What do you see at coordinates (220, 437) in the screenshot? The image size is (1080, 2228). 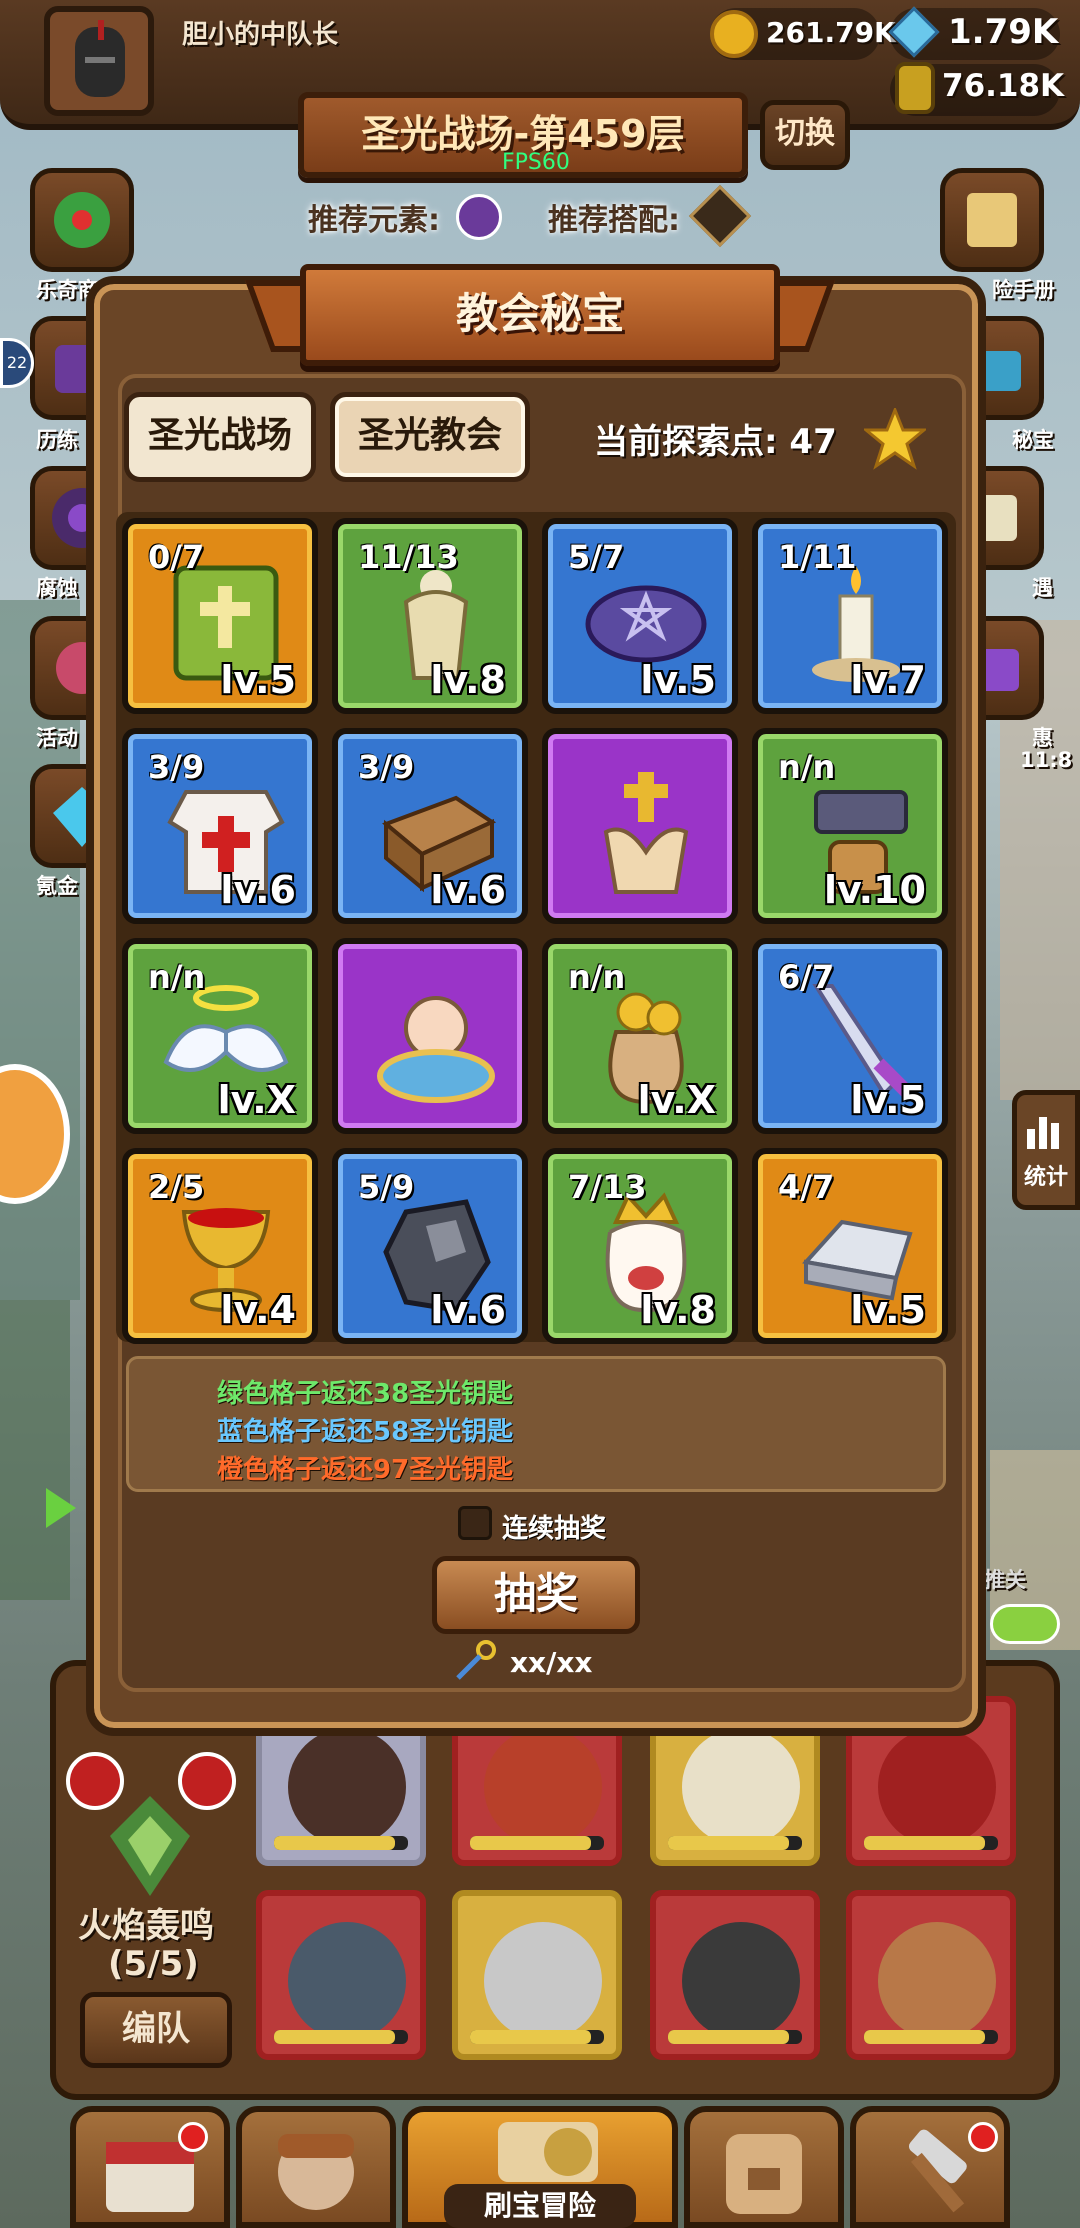 I see `tab-holy-battlefield: 圣光战场` at bounding box center [220, 437].